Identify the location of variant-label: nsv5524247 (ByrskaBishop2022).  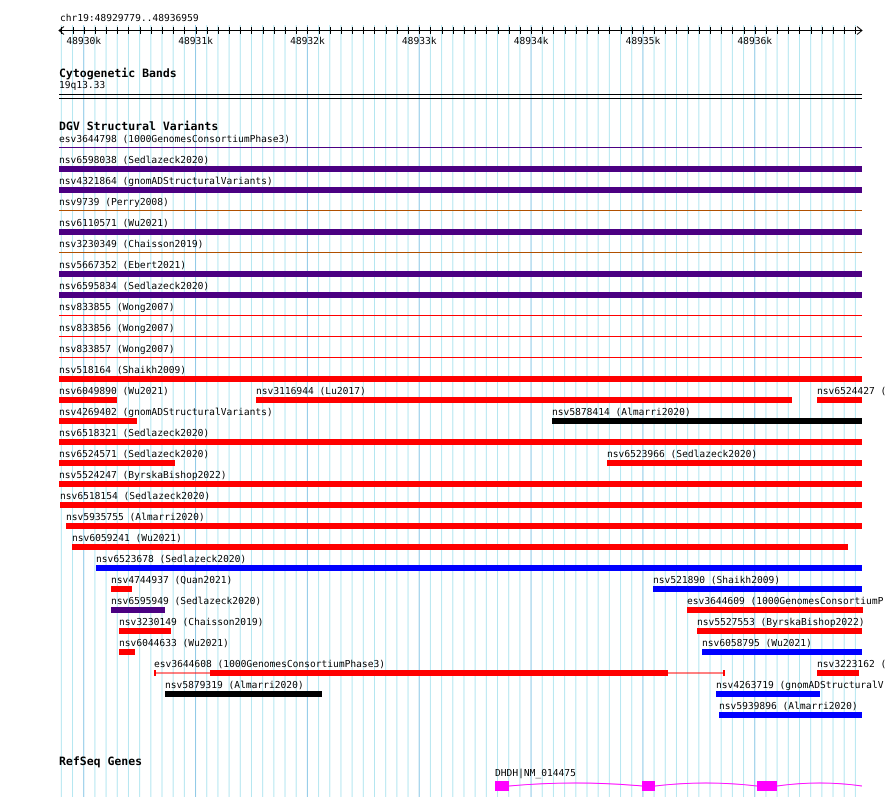
(143, 475).